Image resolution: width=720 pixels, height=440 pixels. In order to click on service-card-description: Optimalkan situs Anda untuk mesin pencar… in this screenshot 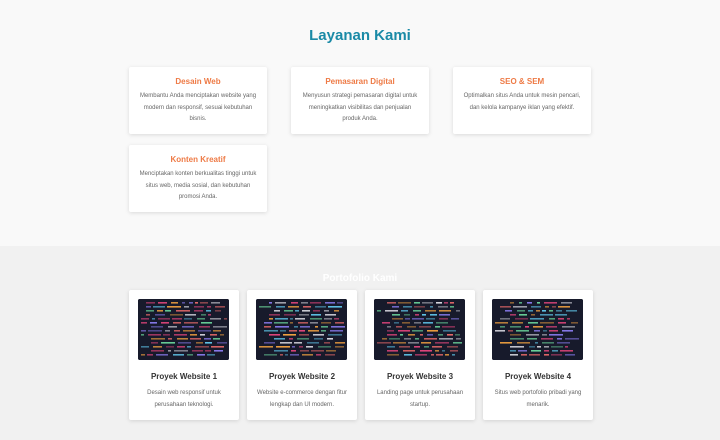, I will do `click(522, 102)`.